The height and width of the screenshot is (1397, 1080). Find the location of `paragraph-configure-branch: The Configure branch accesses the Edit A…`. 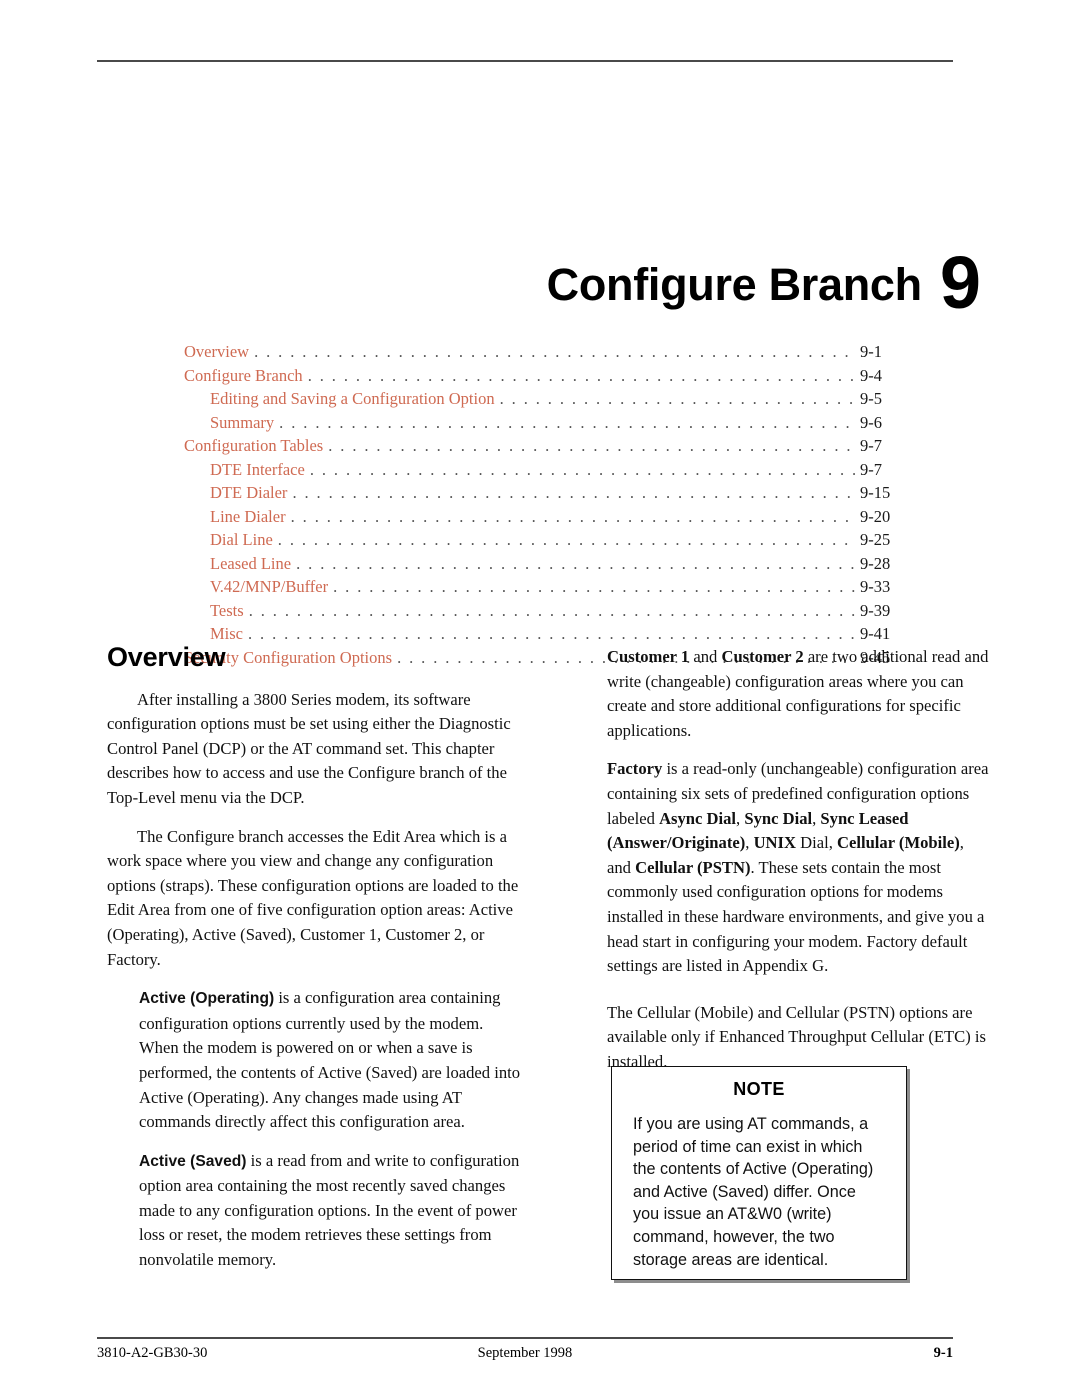

paragraph-configure-branch: The Configure branch accesses the Edit A… is located at coordinates (313, 897).